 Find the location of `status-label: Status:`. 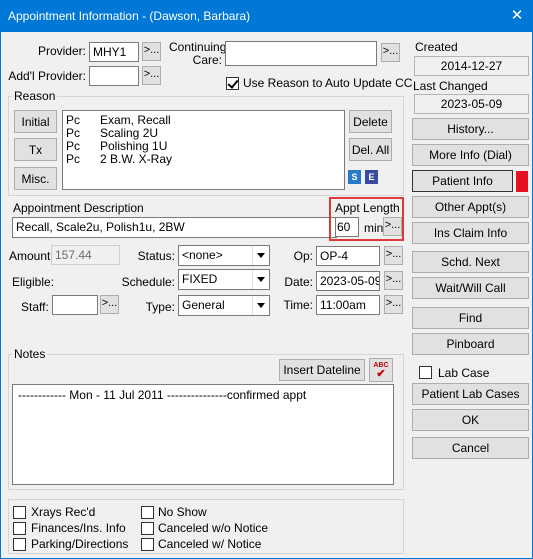

status-label: Status: is located at coordinates (156, 256).